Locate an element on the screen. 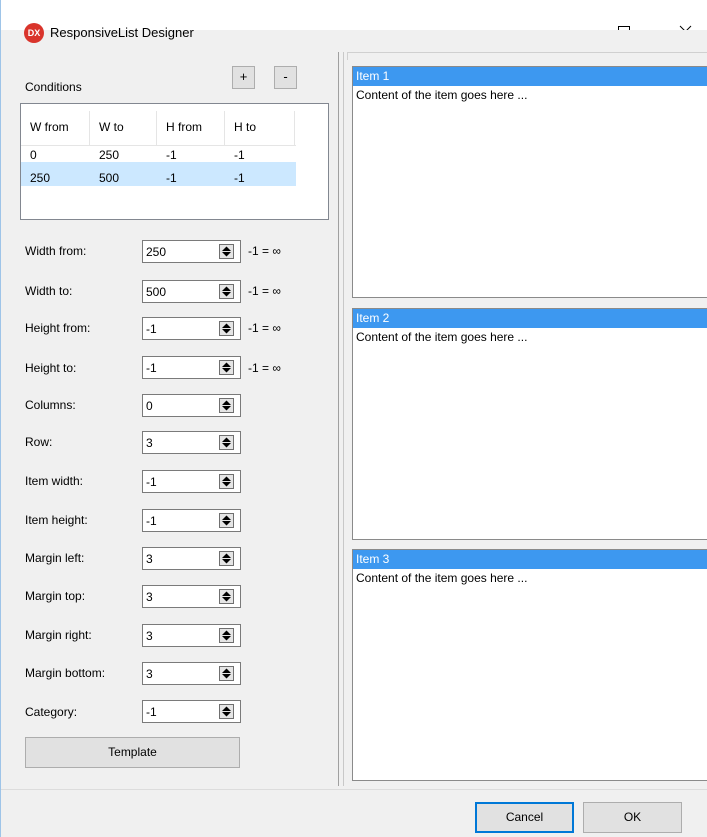  margin-top-spinner is located at coordinates (191, 596).